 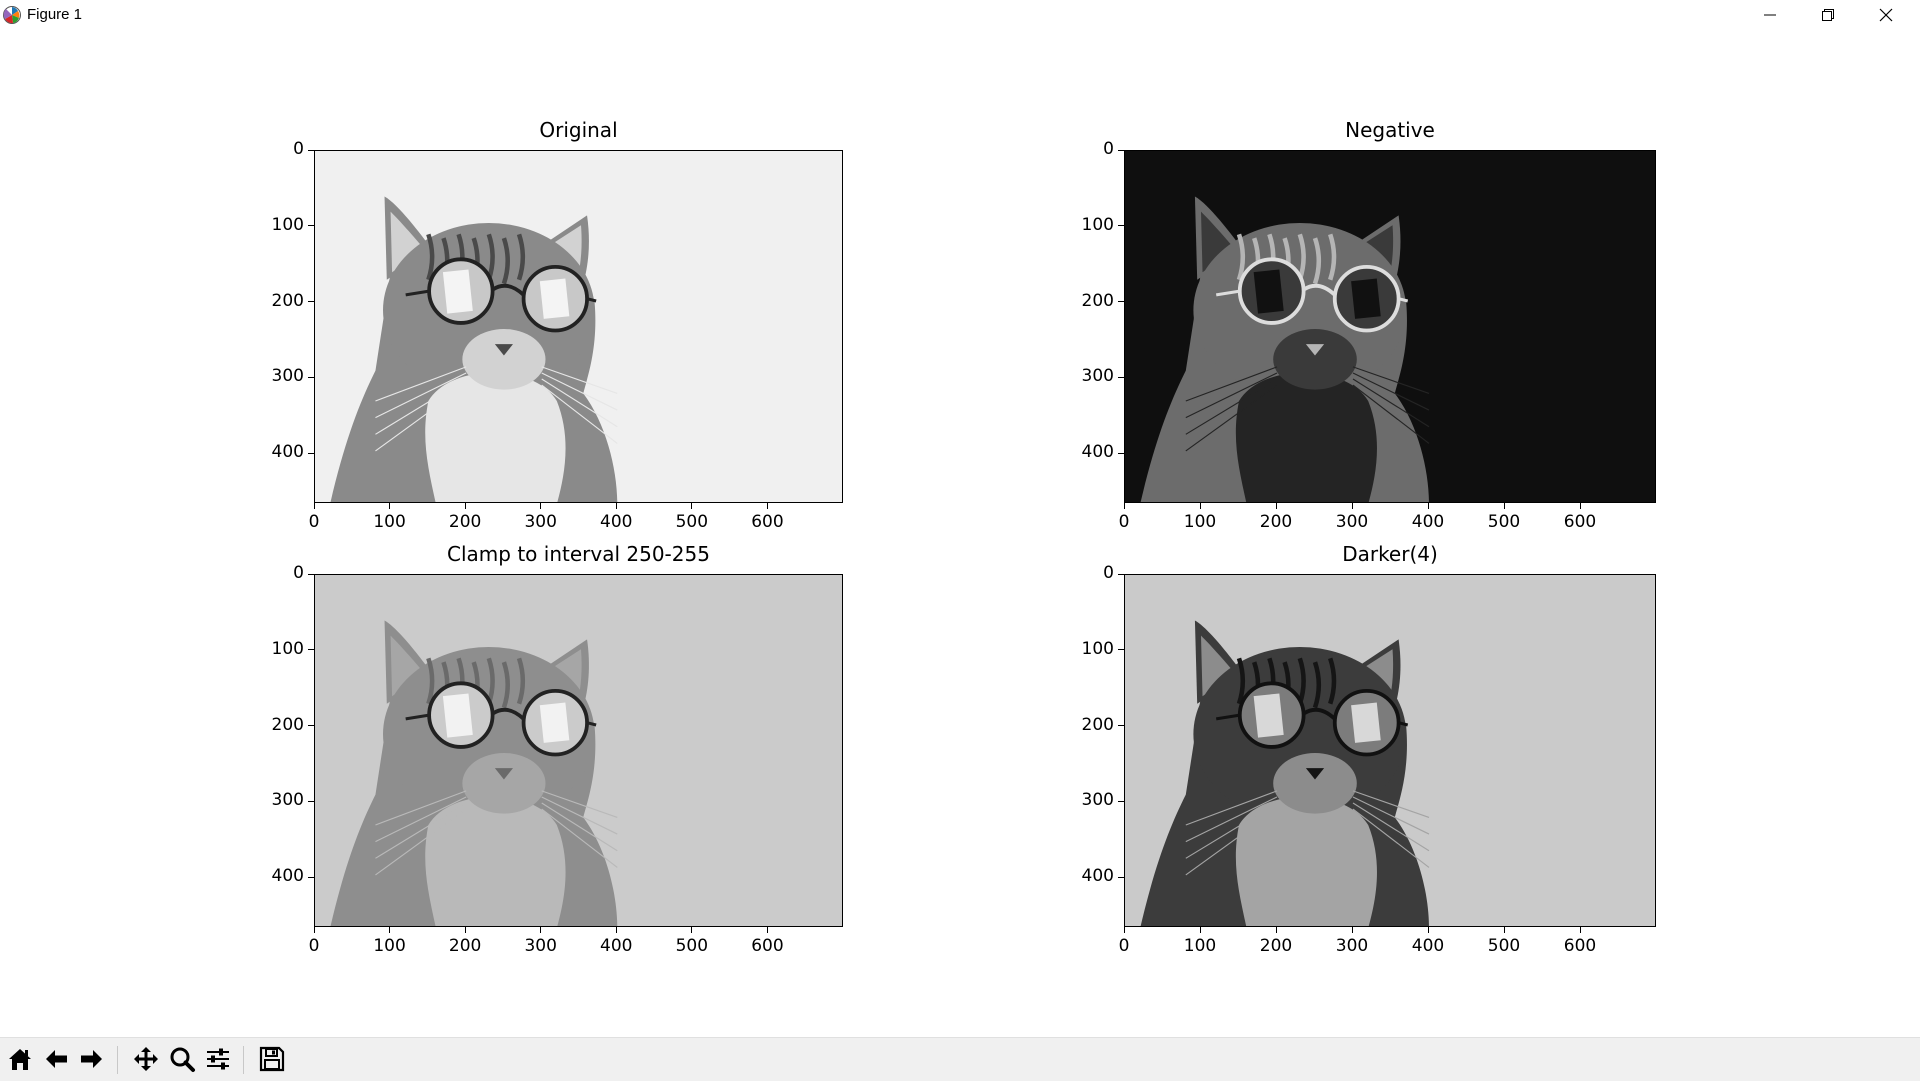 I want to click on minimize-icon, so click(x=1770, y=15).